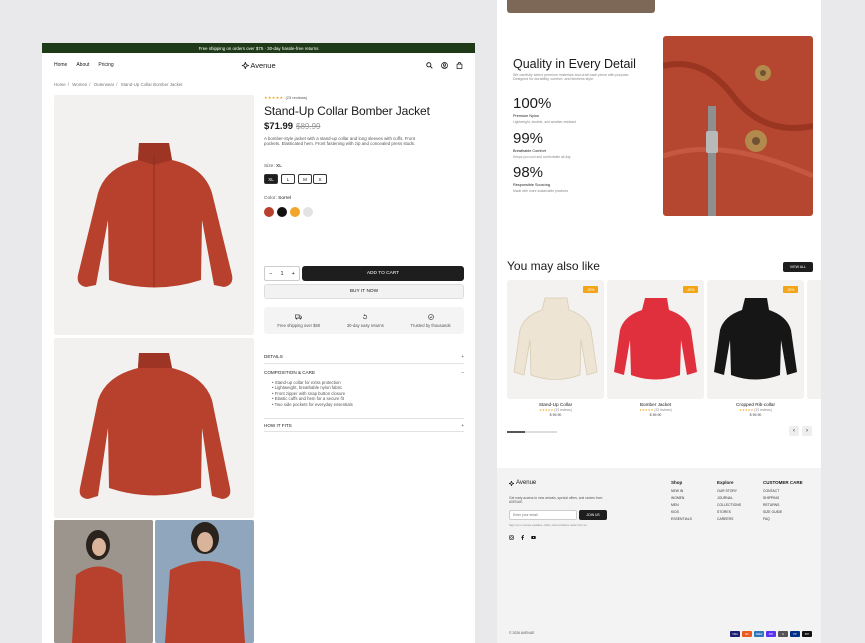  I want to click on newsletter-email-input, so click(543, 515).